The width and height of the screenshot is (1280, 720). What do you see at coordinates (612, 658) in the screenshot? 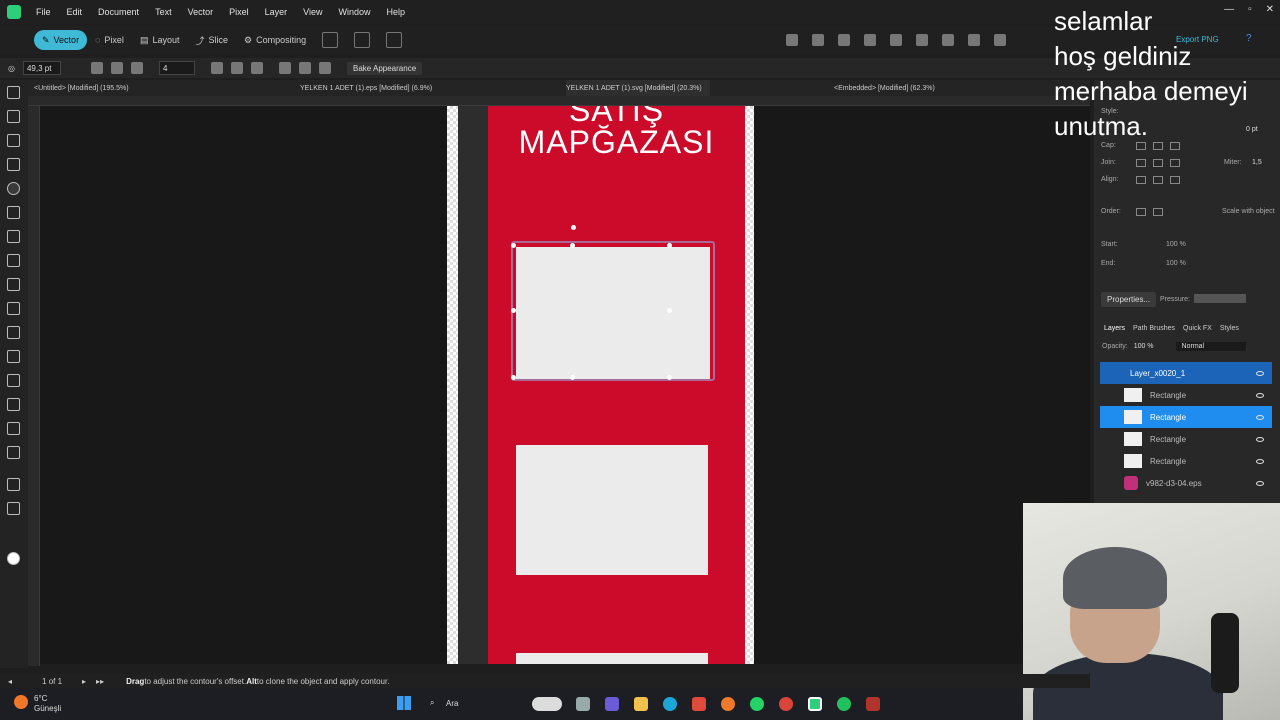
I see `white-rectangle` at bounding box center [612, 658].